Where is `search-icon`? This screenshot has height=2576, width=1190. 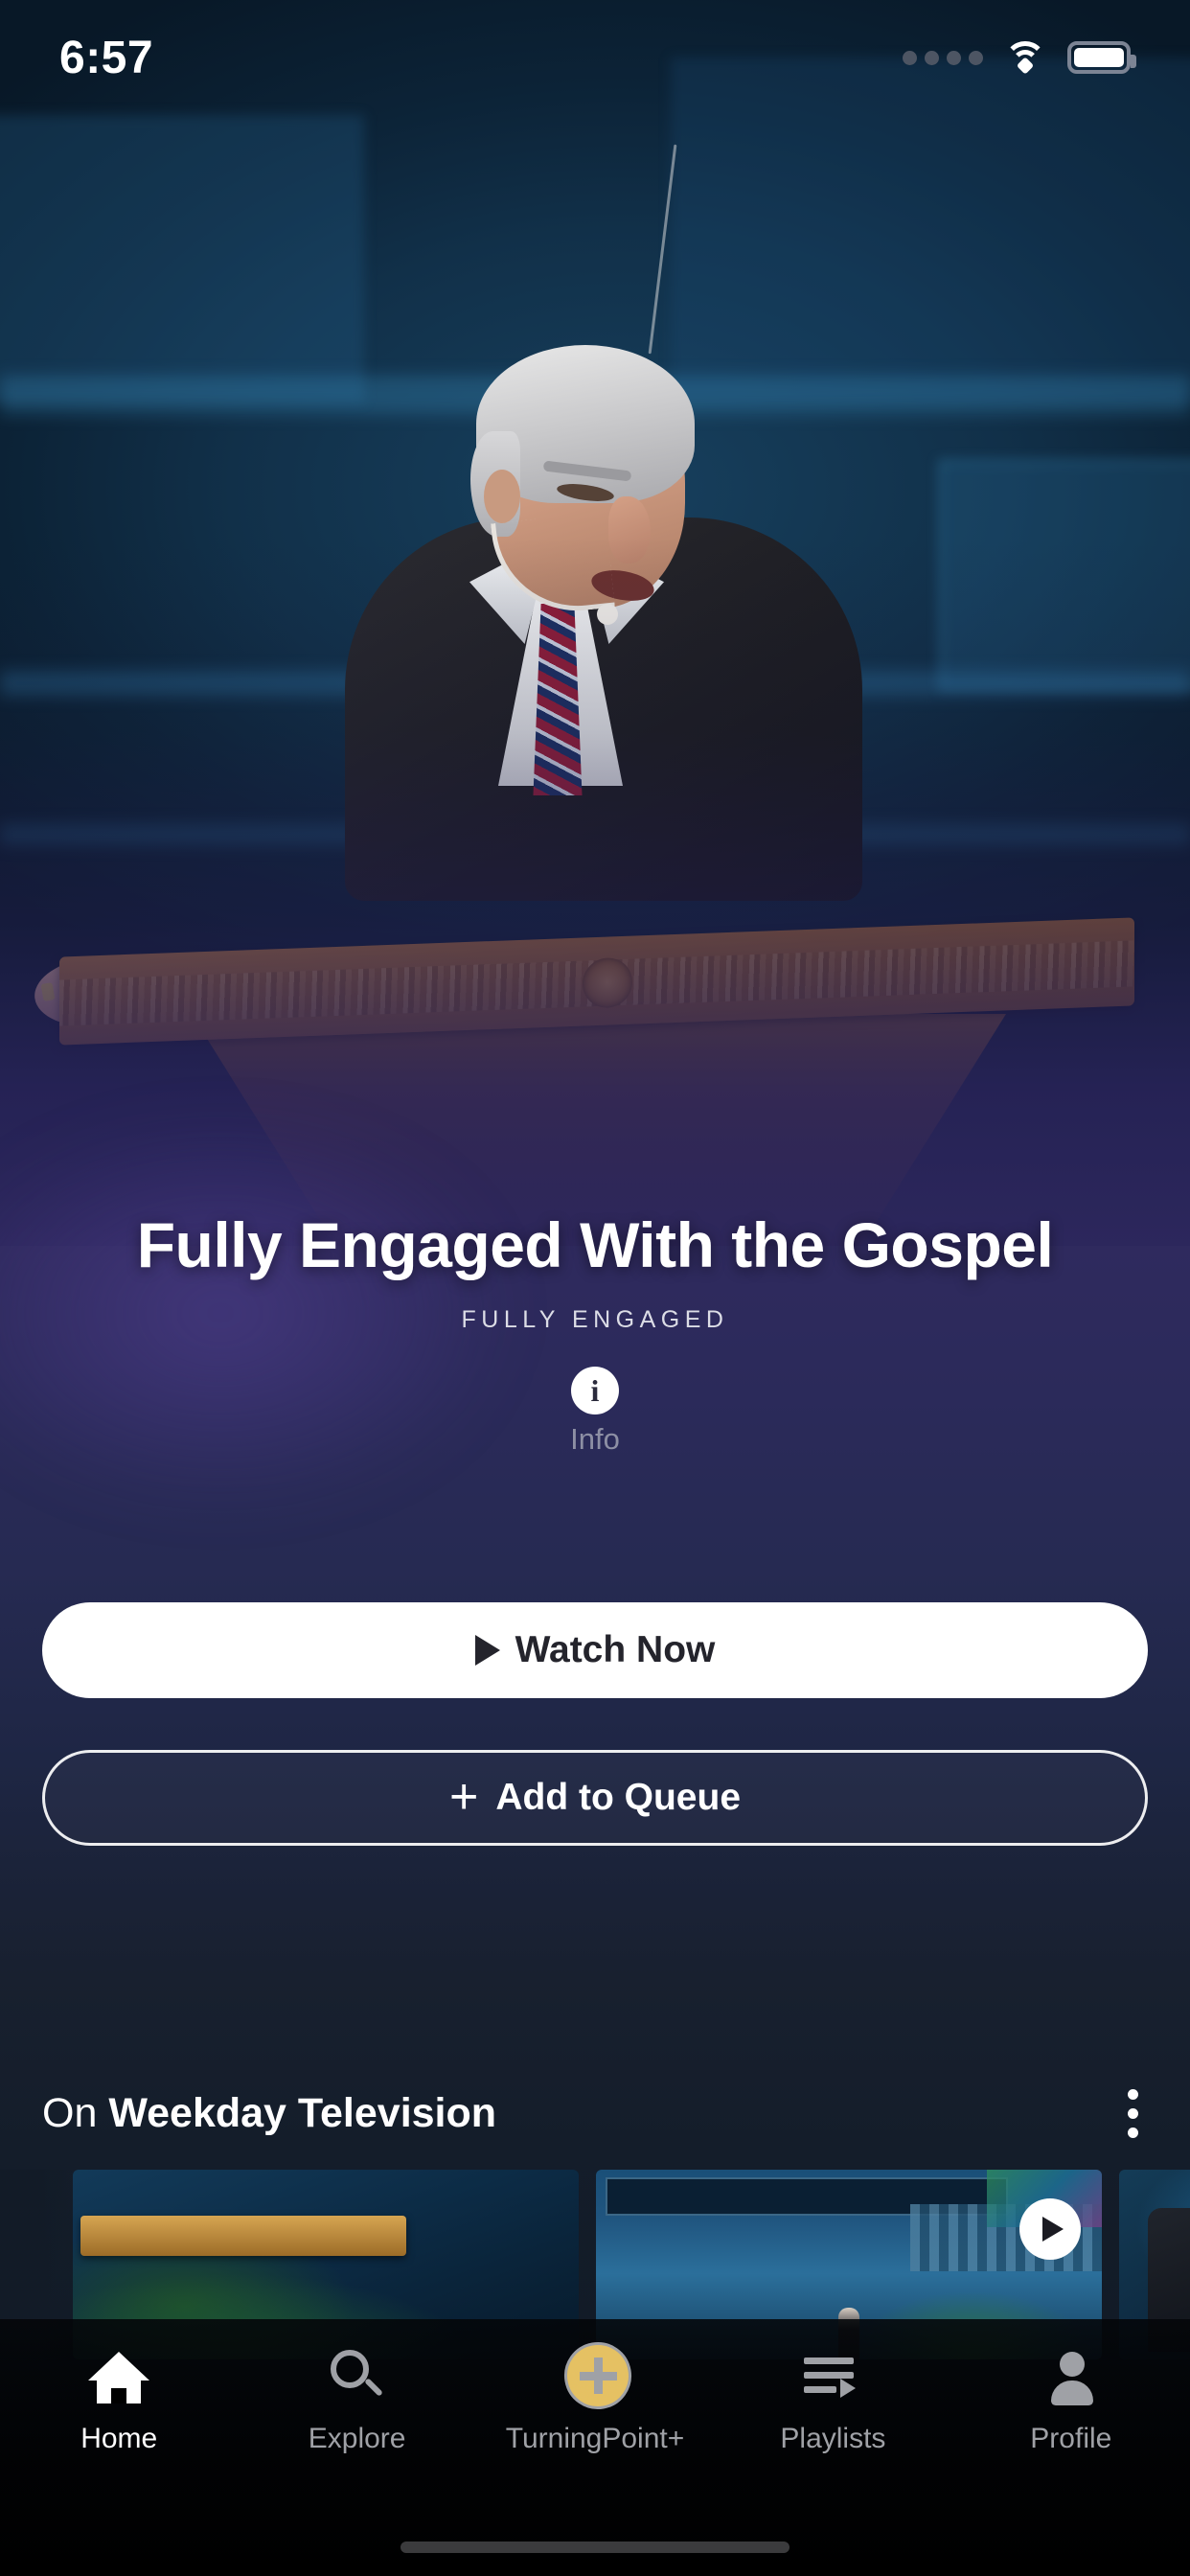
search-icon is located at coordinates (358, 2376).